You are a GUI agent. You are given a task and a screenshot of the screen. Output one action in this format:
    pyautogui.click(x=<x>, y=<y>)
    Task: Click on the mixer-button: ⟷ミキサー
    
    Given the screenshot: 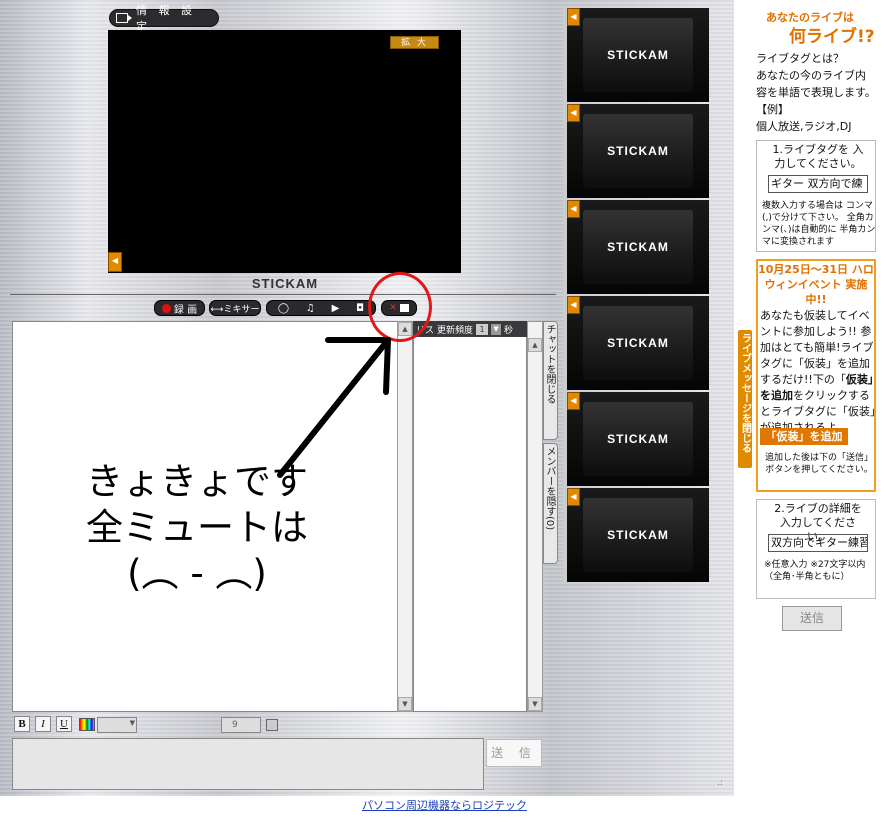 What is the action you would take?
    pyautogui.click(x=235, y=308)
    